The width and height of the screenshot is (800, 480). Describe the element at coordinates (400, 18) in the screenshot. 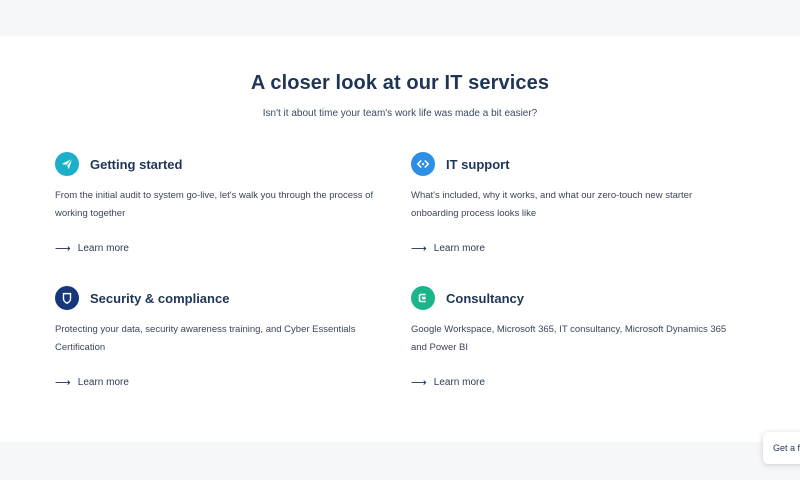

I see `top-band` at that location.